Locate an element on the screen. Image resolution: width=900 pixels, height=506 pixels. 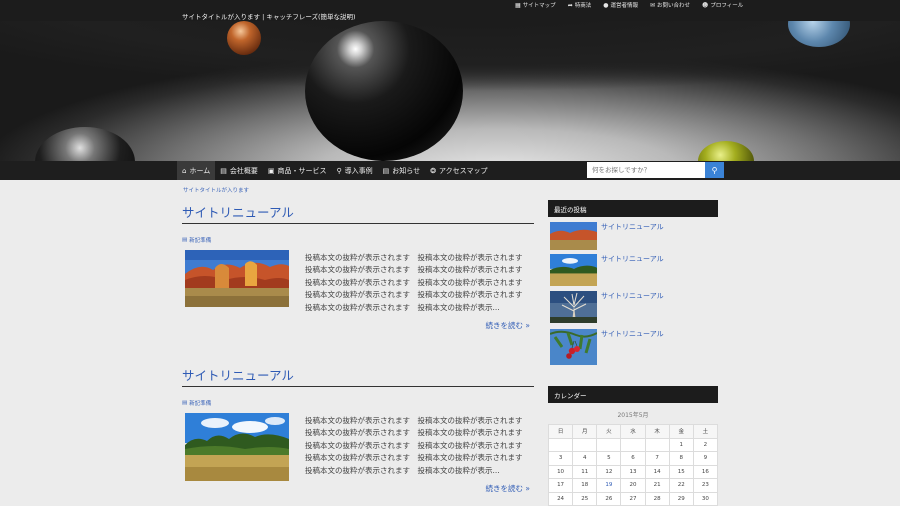
day-cell: 9 is located at coordinates (705, 458).